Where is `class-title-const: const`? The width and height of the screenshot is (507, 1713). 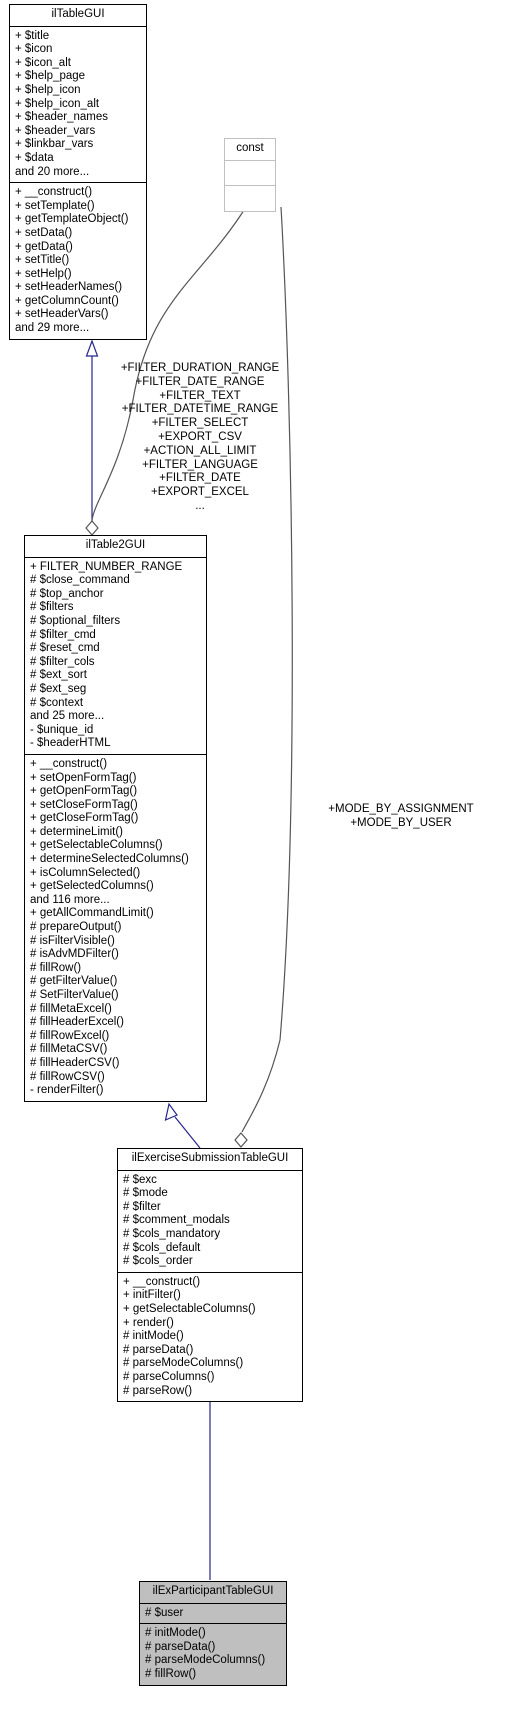 class-title-const: const is located at coordinates (250, 150).